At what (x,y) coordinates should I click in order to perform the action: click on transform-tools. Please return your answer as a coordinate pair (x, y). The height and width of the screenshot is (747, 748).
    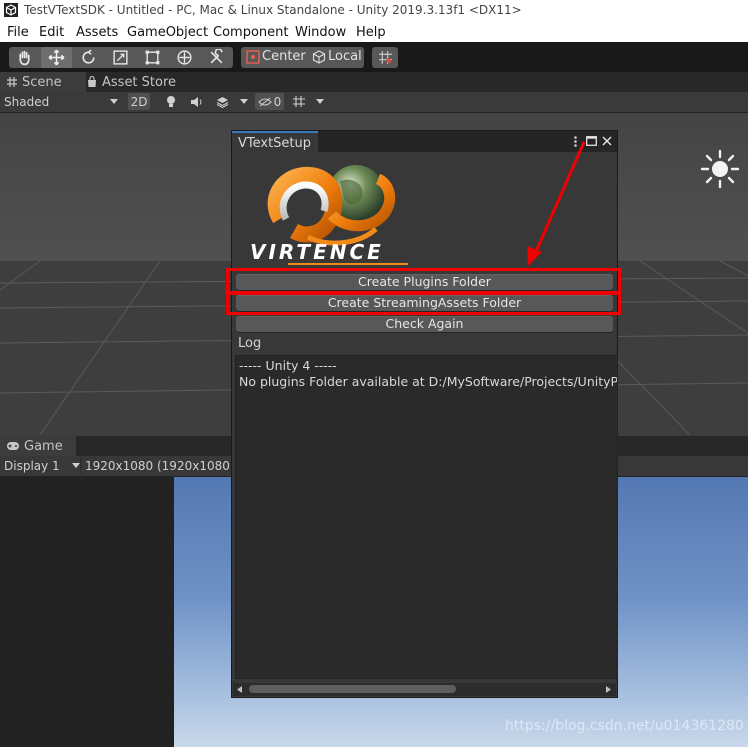
    Looking at the image, I should click on (121, 57).